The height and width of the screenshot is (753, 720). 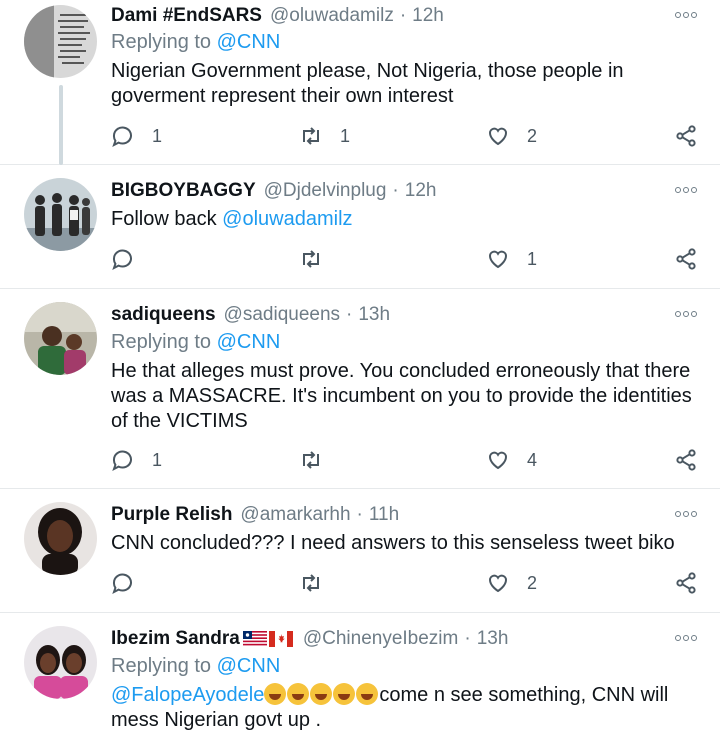 I want to click on action-bar: 1, so click(x=406, y=259).